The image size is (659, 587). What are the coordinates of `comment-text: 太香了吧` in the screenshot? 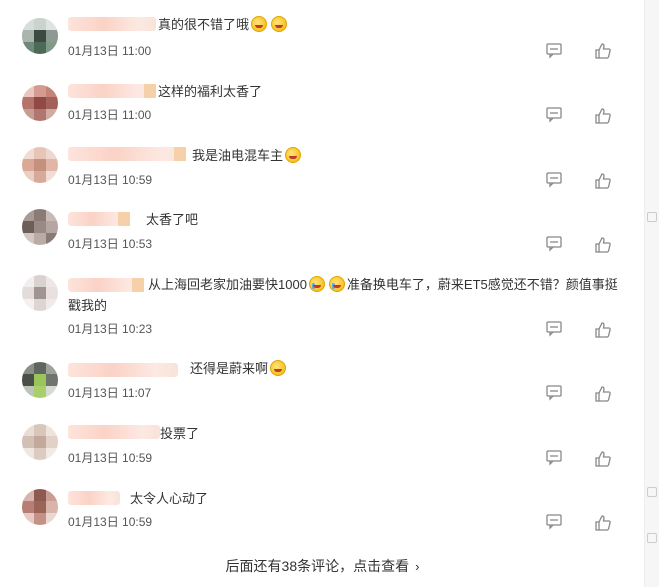 It's located at (172, 219).